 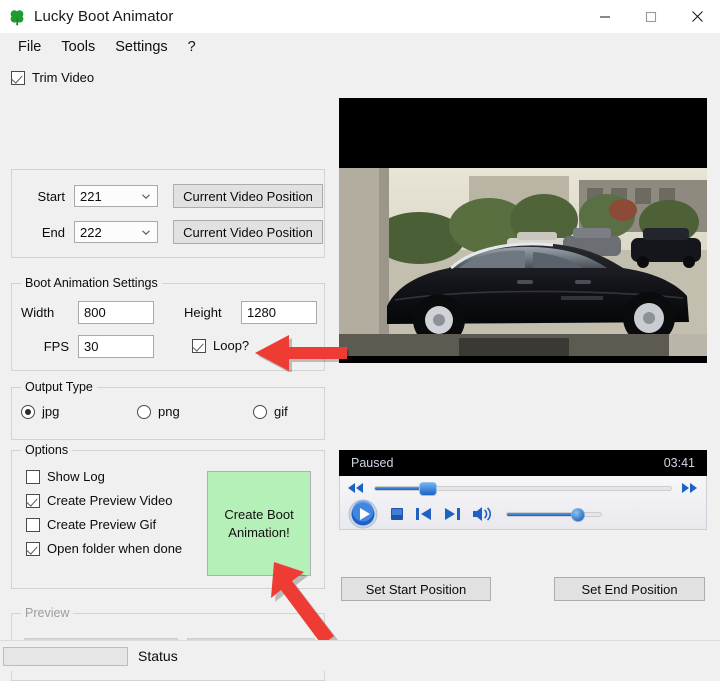 I want to click on stop-icon, so click(x=397, y=514).